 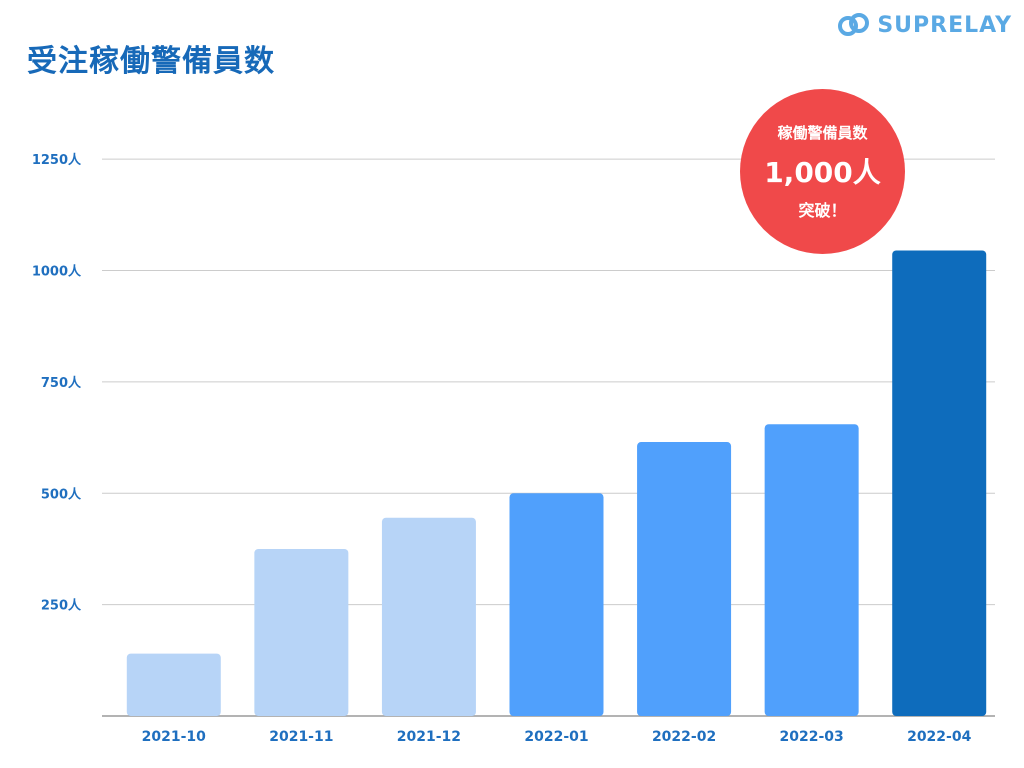 What do you see at coordinates (822, 210) in the screenshot?
I see `callout-suffix: 突破！` at bounding box center [822, 210].